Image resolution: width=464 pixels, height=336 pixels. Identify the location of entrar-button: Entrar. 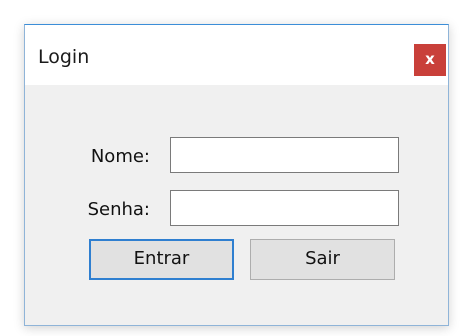
(161, 259).